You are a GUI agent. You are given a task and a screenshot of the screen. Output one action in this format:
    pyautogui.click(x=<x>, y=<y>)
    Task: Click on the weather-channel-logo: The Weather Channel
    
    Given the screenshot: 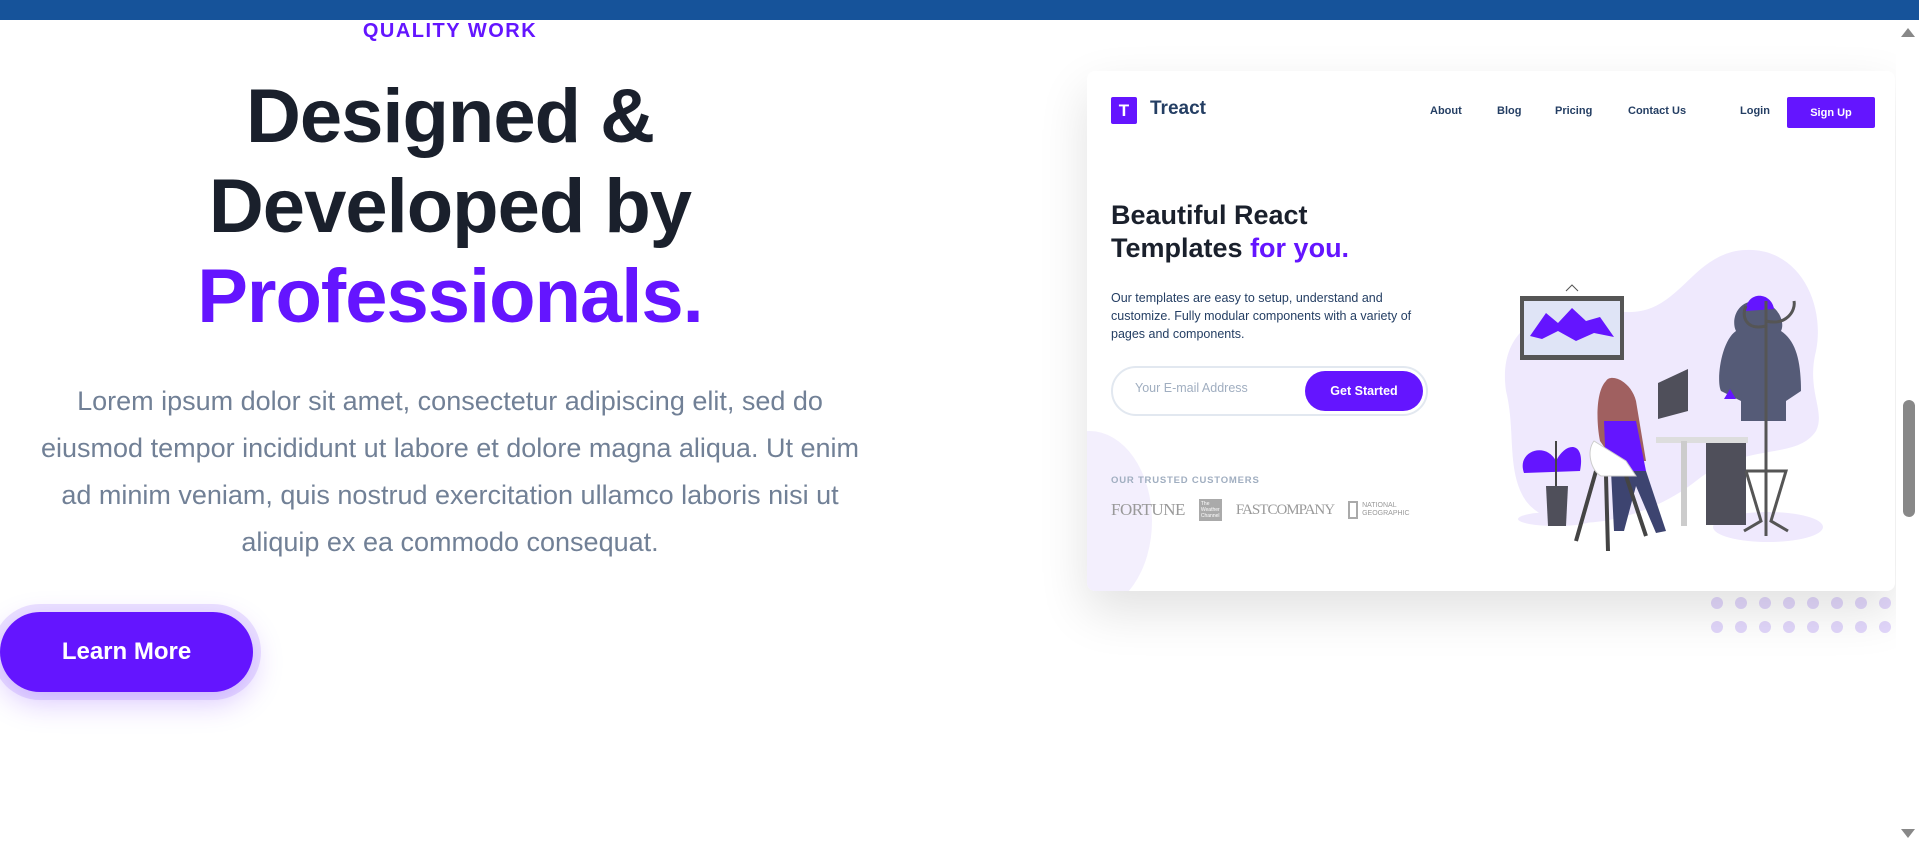 What is the action you would take?
    pyautogui.click(x=1210, y=510)
    